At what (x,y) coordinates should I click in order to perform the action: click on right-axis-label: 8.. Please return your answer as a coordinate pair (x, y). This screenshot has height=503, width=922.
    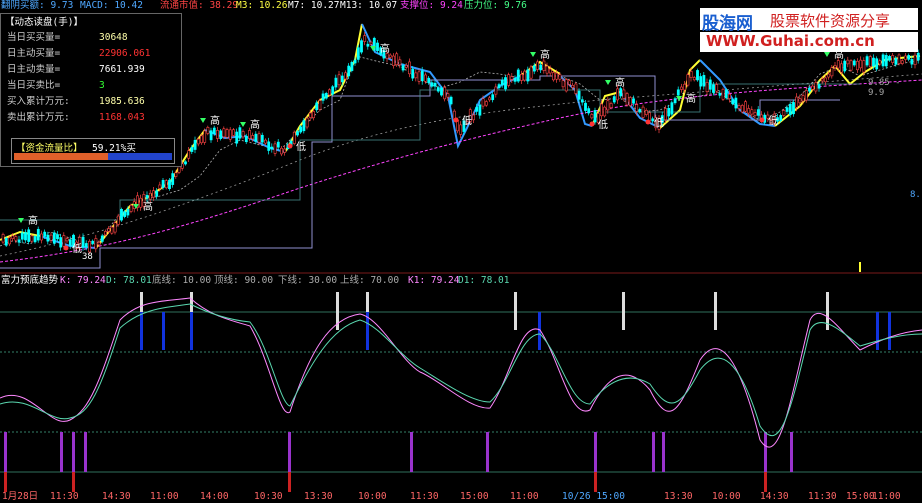
    Looking at the image, I should click on (915, 195).